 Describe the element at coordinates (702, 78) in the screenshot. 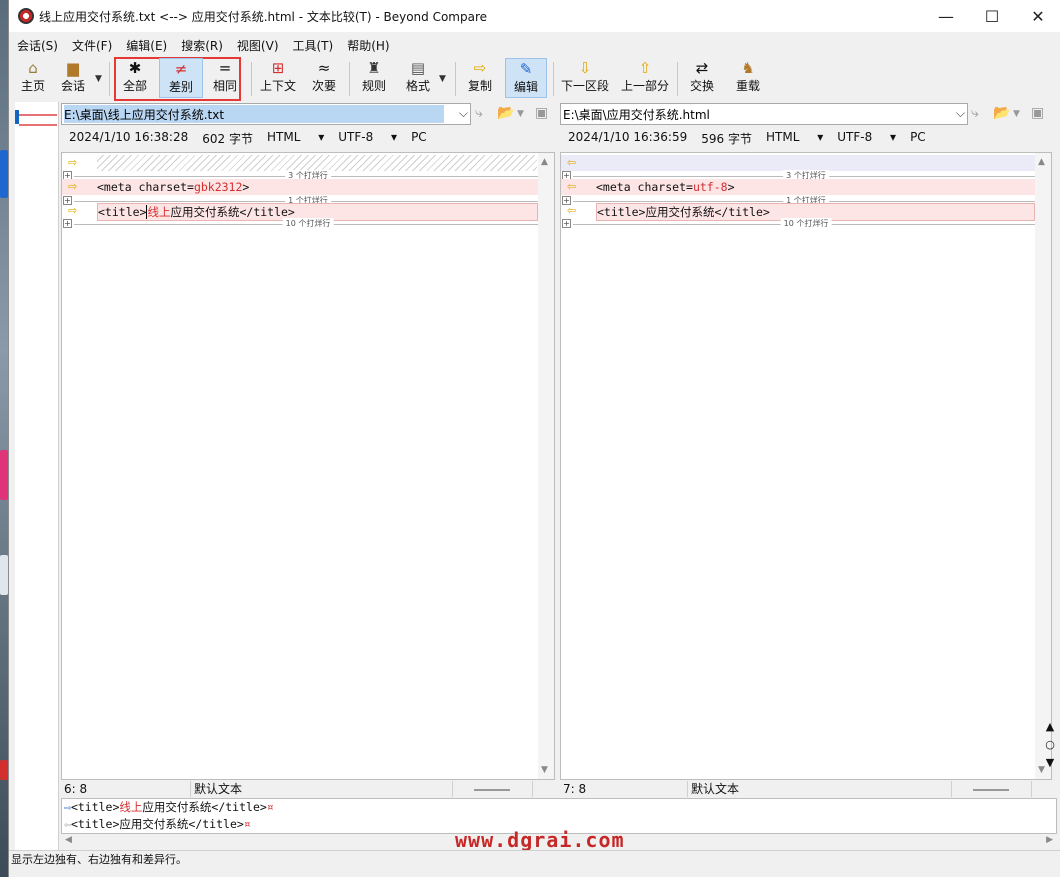

I see `swap-button: ⇄ 交换` at that location.